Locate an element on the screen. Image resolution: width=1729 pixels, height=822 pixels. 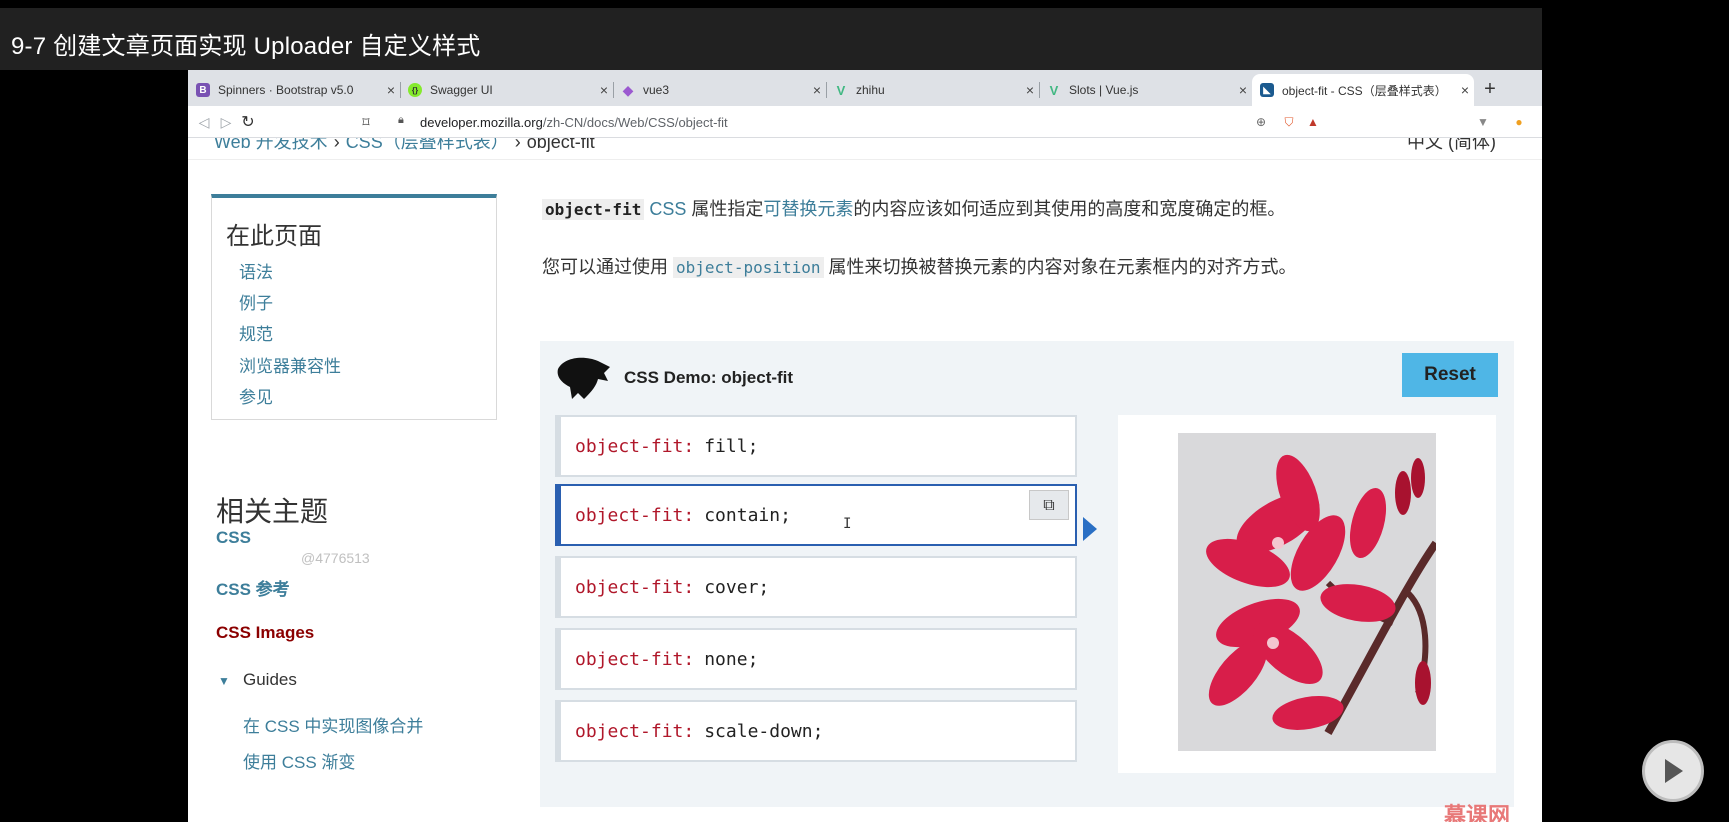
vue-devtools-icon: ▼ is located at coordinates (1483, 122).